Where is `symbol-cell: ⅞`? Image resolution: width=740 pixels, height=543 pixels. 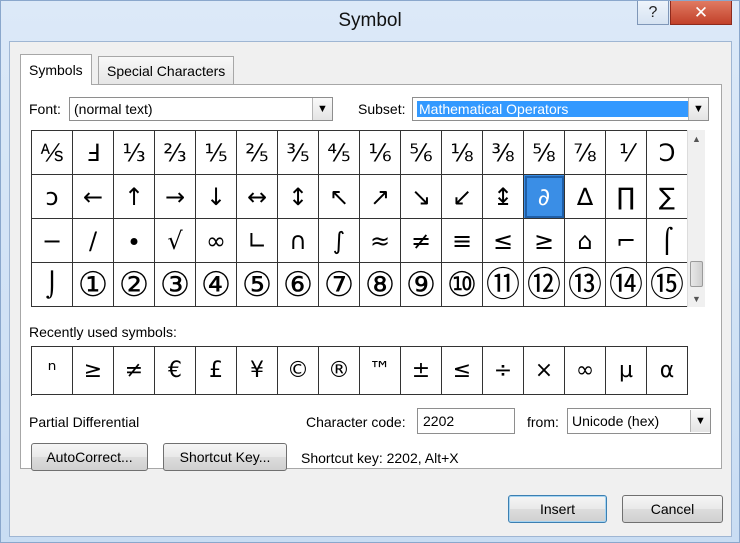 symbol-cell: ⅞ is located at coordinates (585, 153).